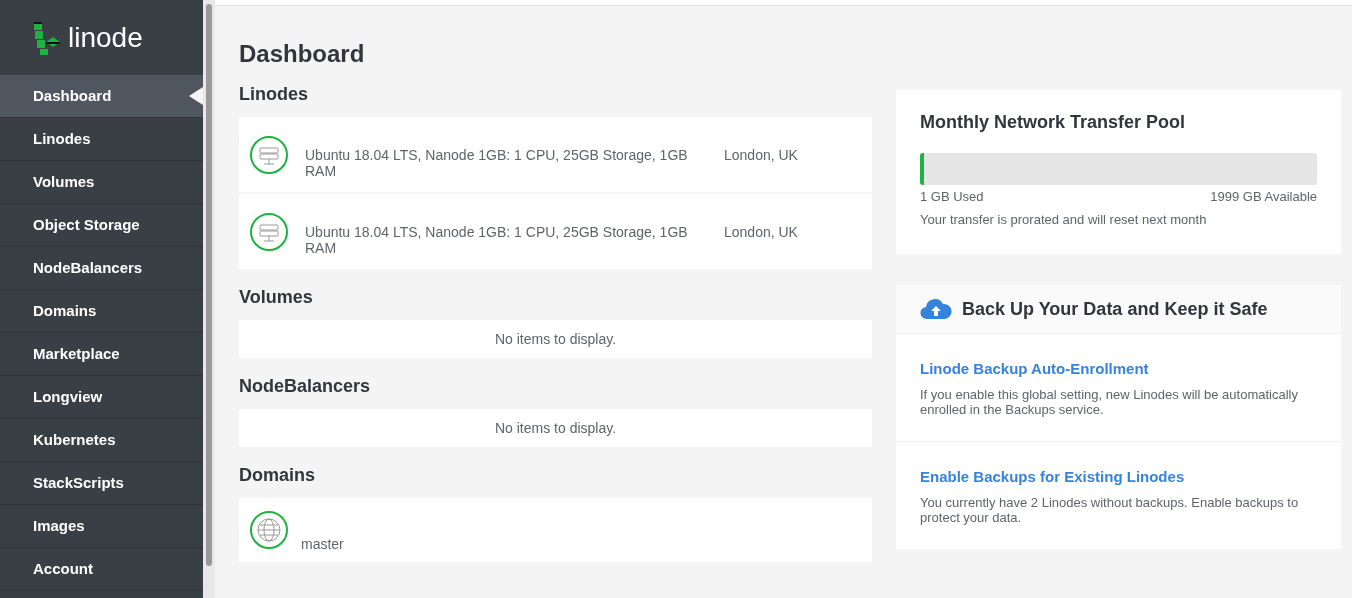 Image resolution: width=1352 pixels, height=598 pixels. What do you see at coordinates (101, 96) in the screenshot?
I see `nav-item: Dashboard` at bounding box center [101, 96].